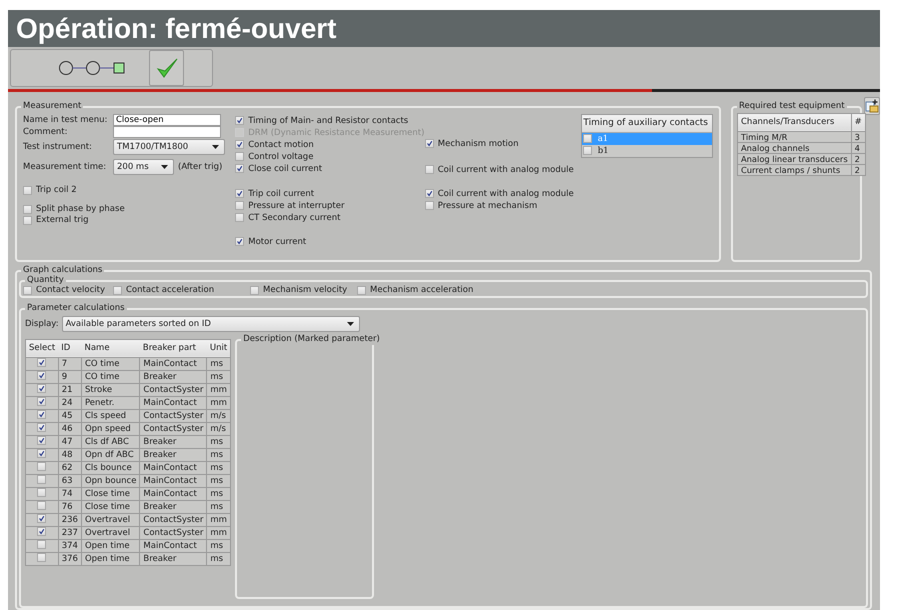 This screenshot has width=898, height=610. I want to click on table-cell: 236, so click(70, 519).